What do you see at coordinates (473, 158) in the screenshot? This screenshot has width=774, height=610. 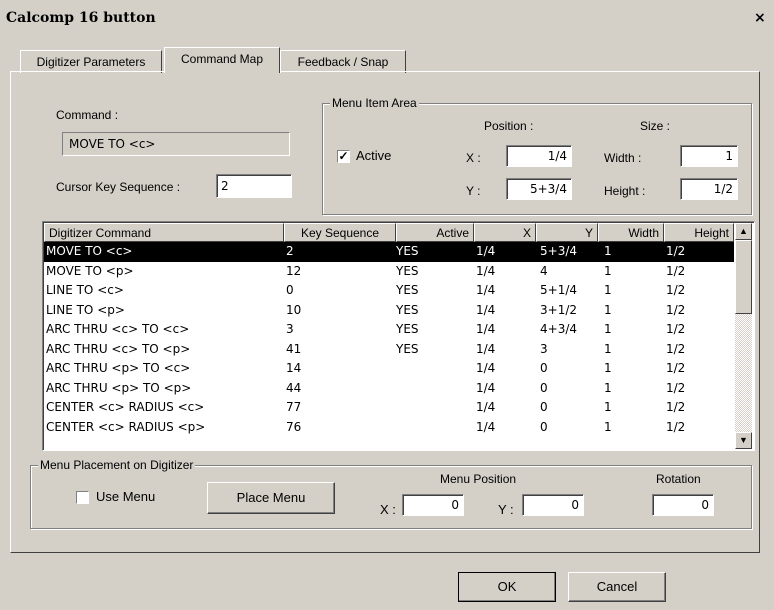 I see `position-x-label: X :` at bounding box center [473, 158].